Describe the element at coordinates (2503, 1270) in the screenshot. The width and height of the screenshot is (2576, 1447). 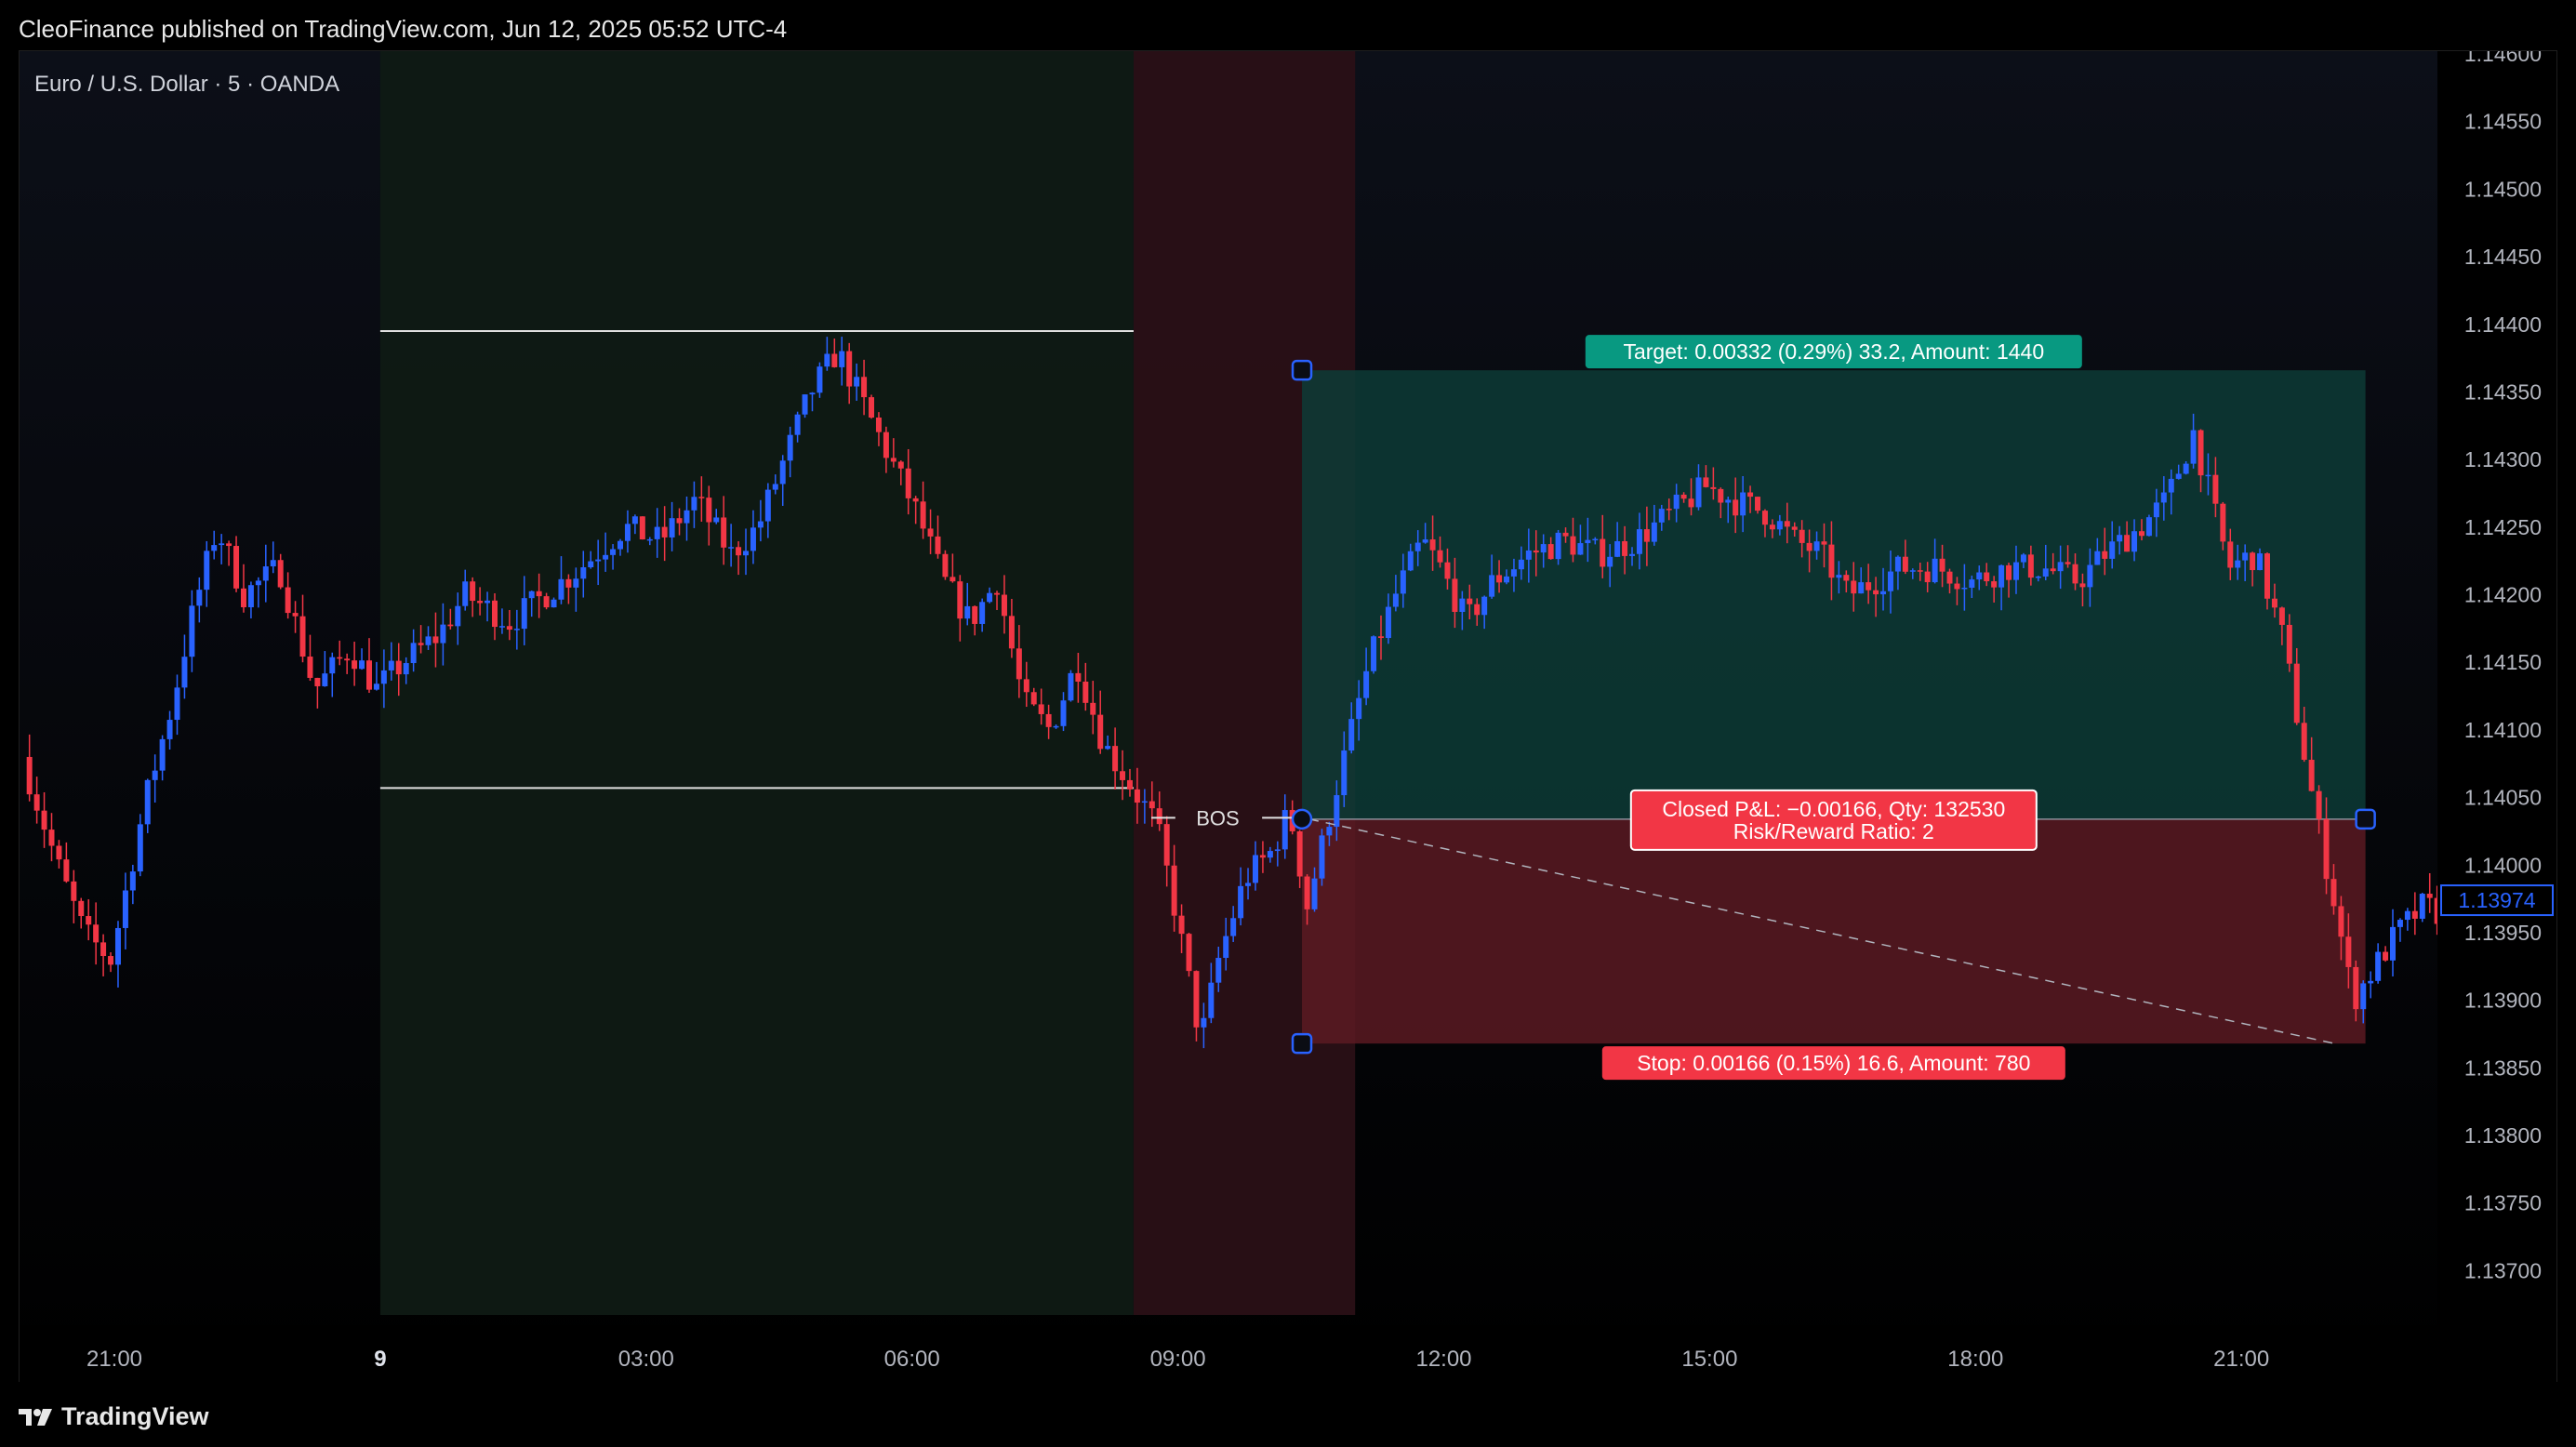
I see `price-tick: 1.13700` at that location.